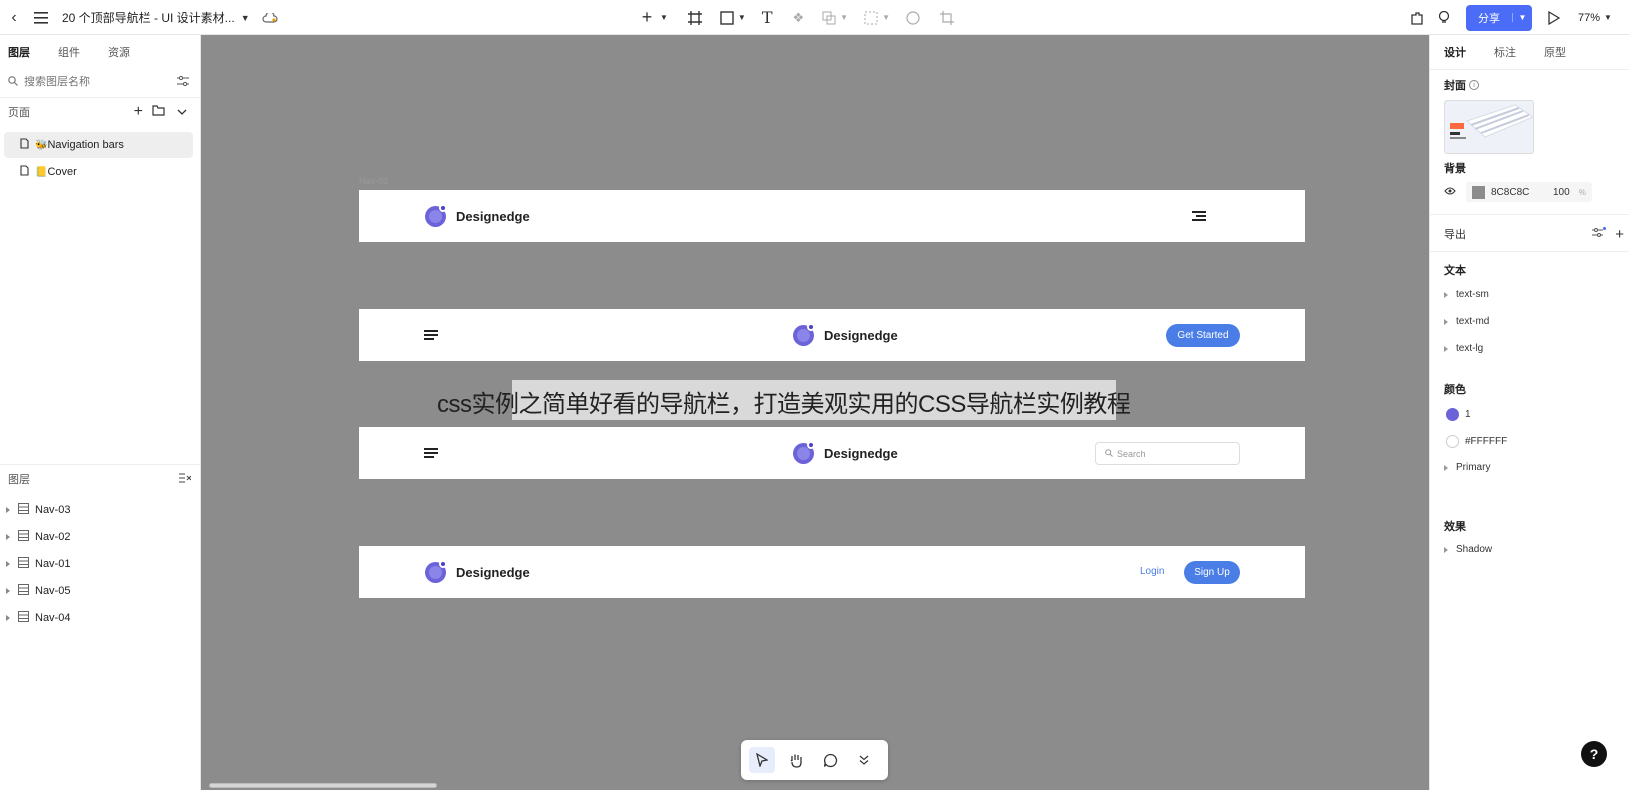 The height and width of the screenshot is (790, 1629). Describe the element at coordinates (1505, 52) in the screenshot. I see `tab-annotate: 标注` at that location.